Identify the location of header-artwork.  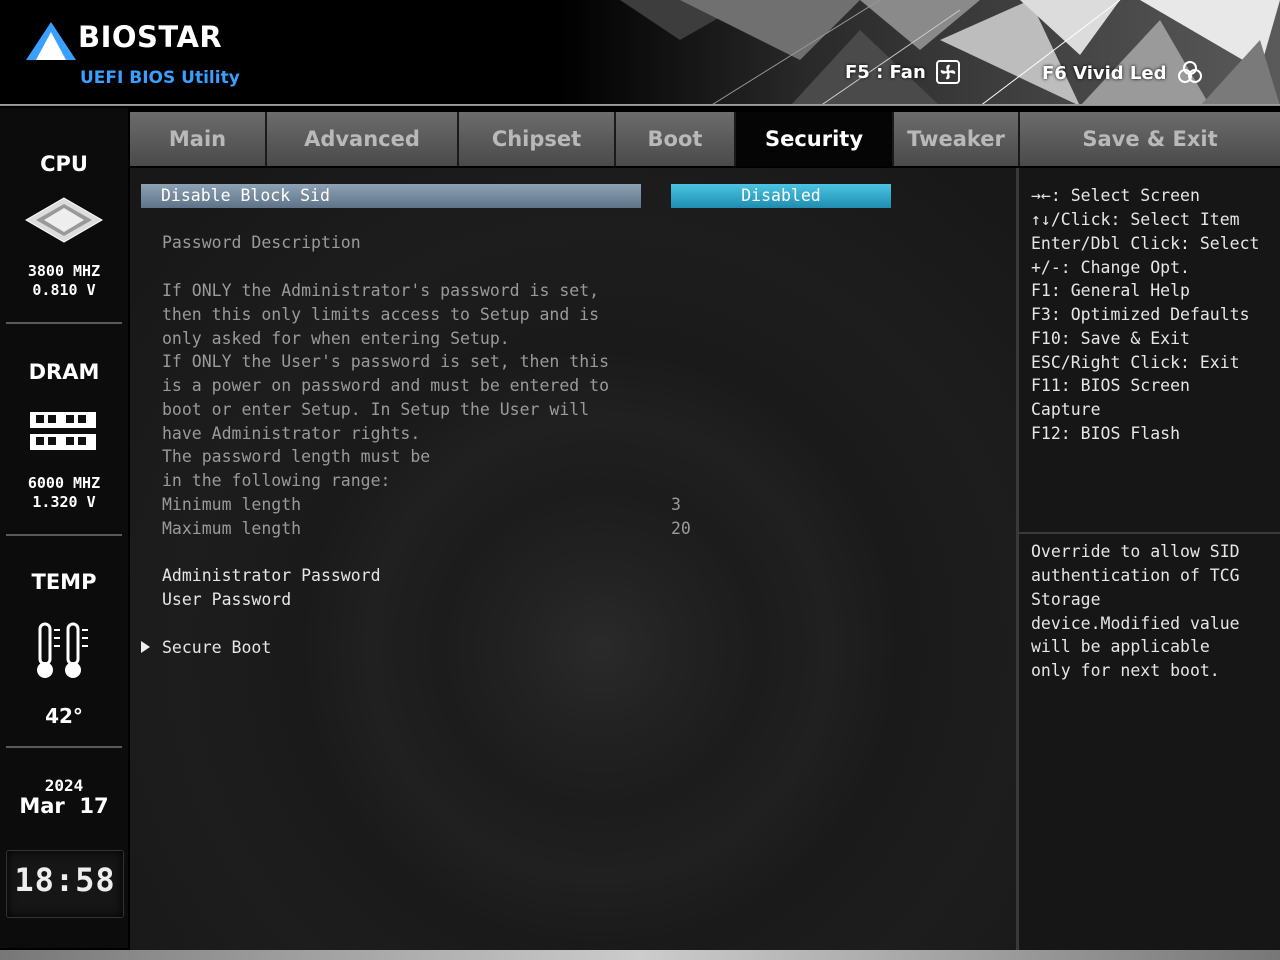
(920, 53).